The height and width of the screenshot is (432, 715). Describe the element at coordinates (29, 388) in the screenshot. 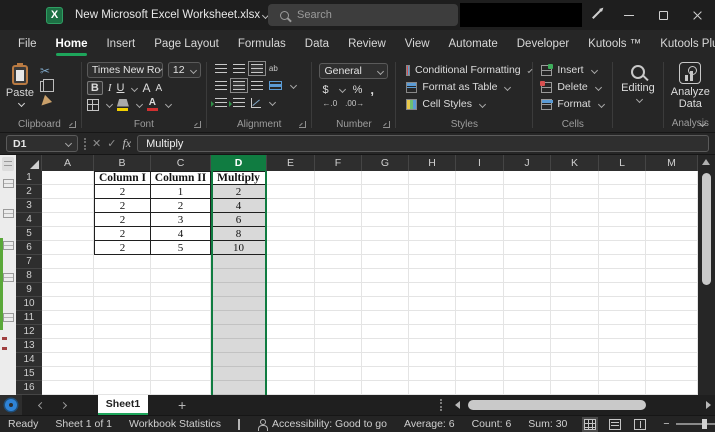

I see `row-header-16: 16` at that location.